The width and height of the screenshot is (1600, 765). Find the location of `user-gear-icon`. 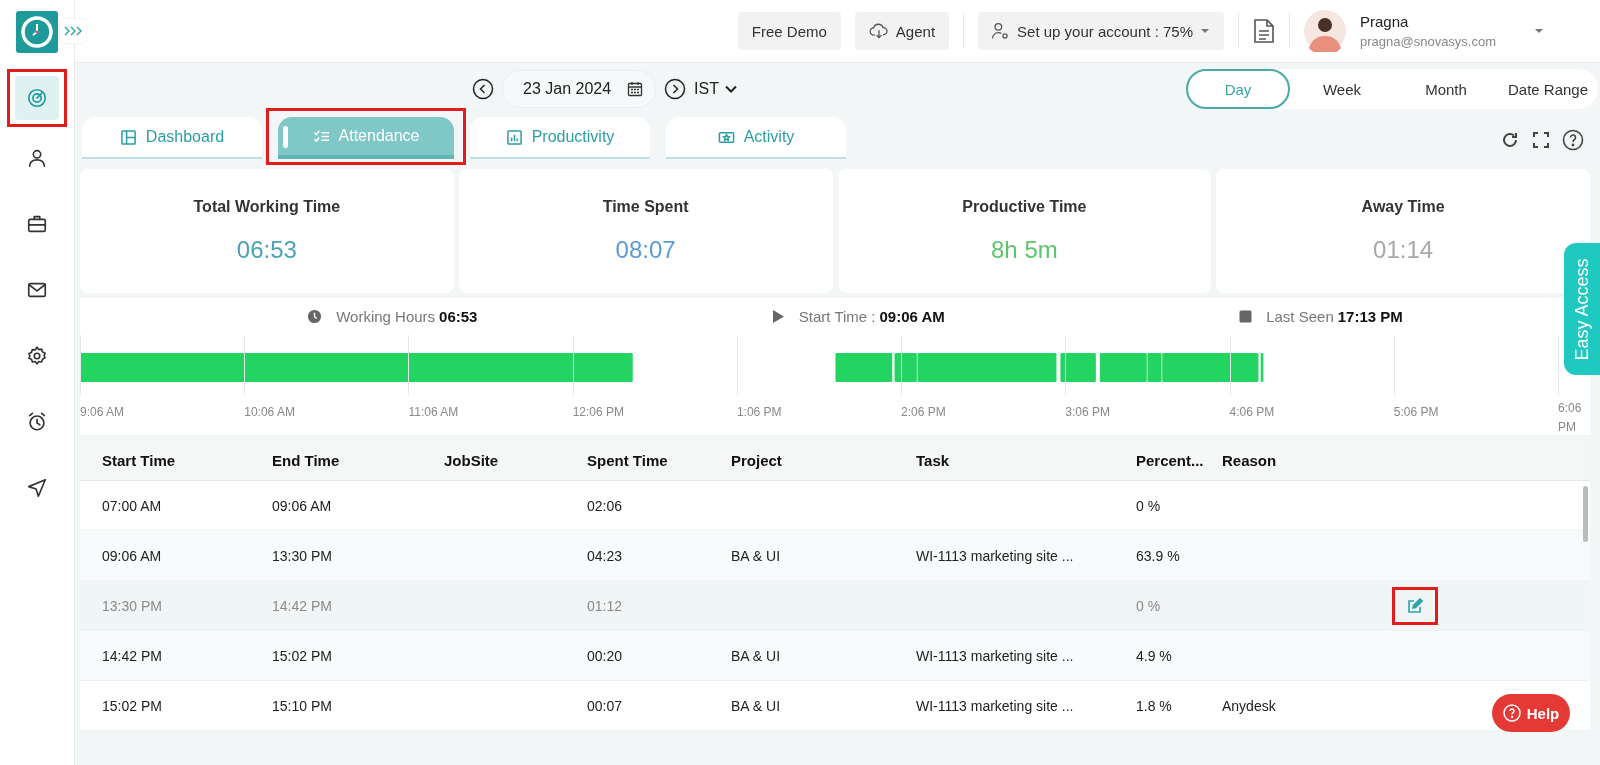

user-gear-icon is located at coordinates (1000, 31).